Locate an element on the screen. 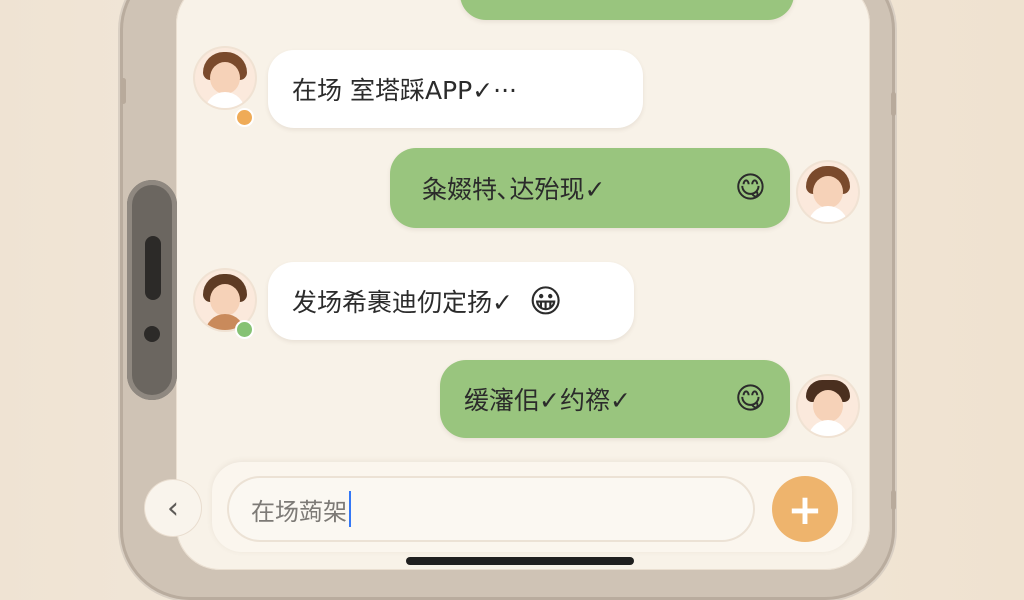 Image resolution: width=1024 pixels, height=600 pixels. message-bubble: 发场希裹迪仞定扬✓ 😀 is located at coordinates (451, 301).